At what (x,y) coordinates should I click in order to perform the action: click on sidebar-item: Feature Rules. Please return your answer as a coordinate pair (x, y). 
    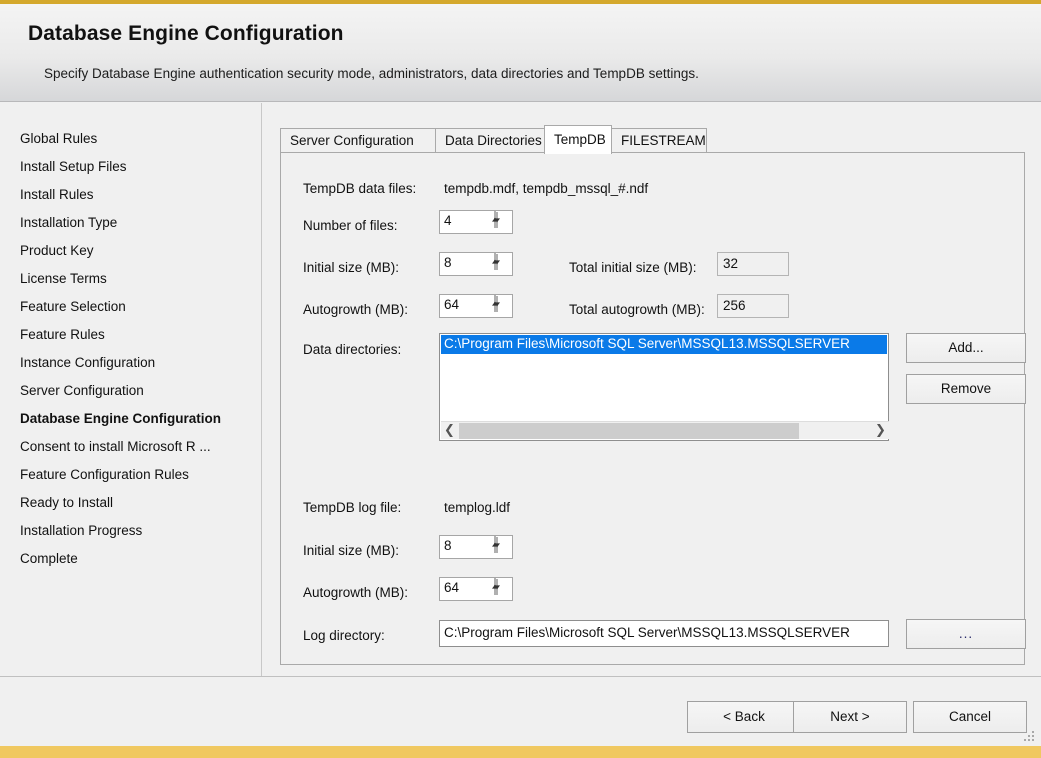
    Looking at the image, I should click on (140, 335).